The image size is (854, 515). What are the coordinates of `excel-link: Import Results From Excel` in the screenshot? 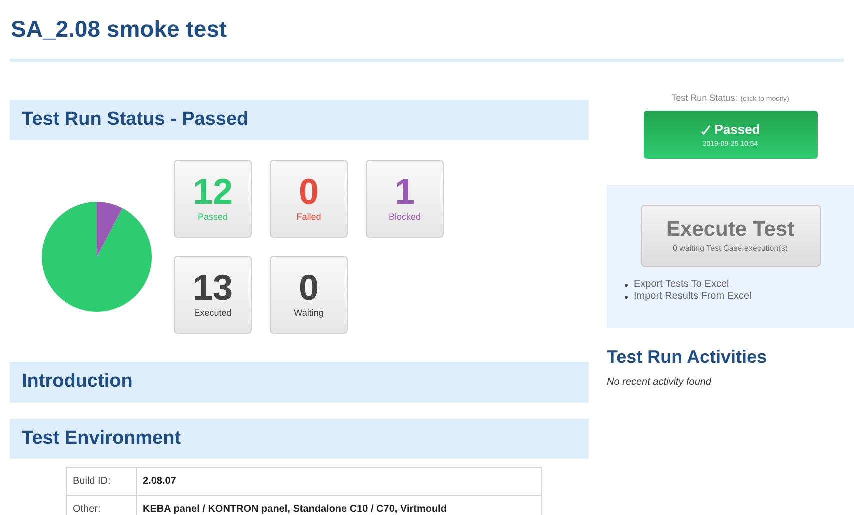 It's located at (693, 297).